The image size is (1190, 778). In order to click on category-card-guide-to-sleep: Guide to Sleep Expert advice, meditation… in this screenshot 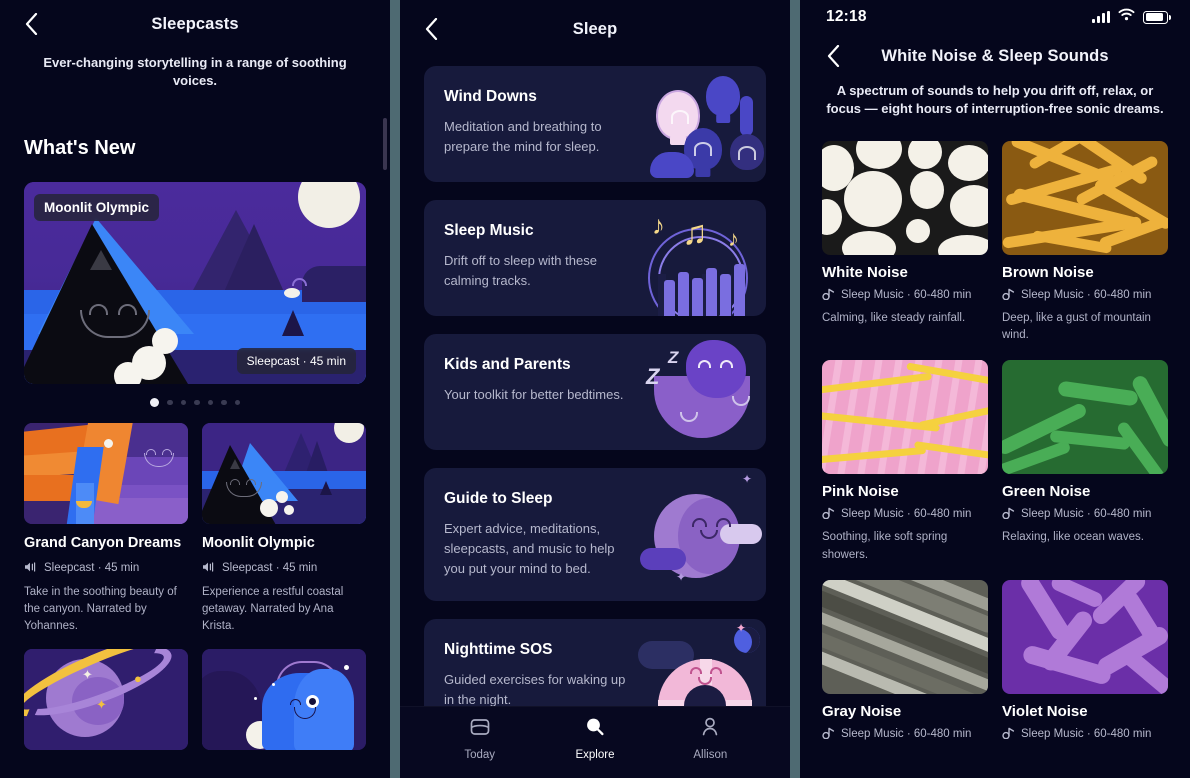, I will do `click(595, 535)`.